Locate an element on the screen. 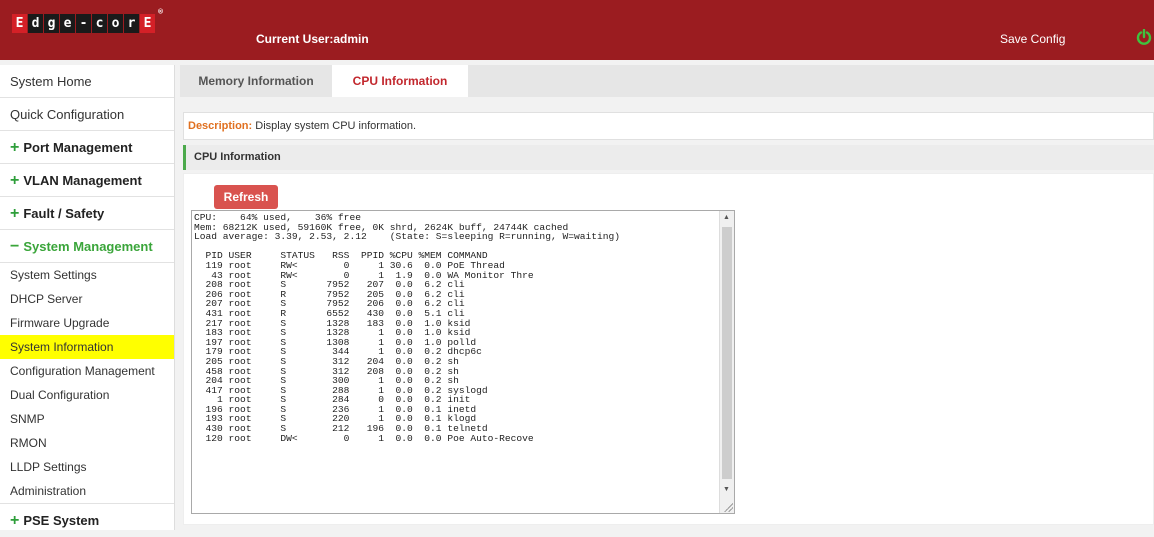  power-icon is located at coordinates (1144, 37).